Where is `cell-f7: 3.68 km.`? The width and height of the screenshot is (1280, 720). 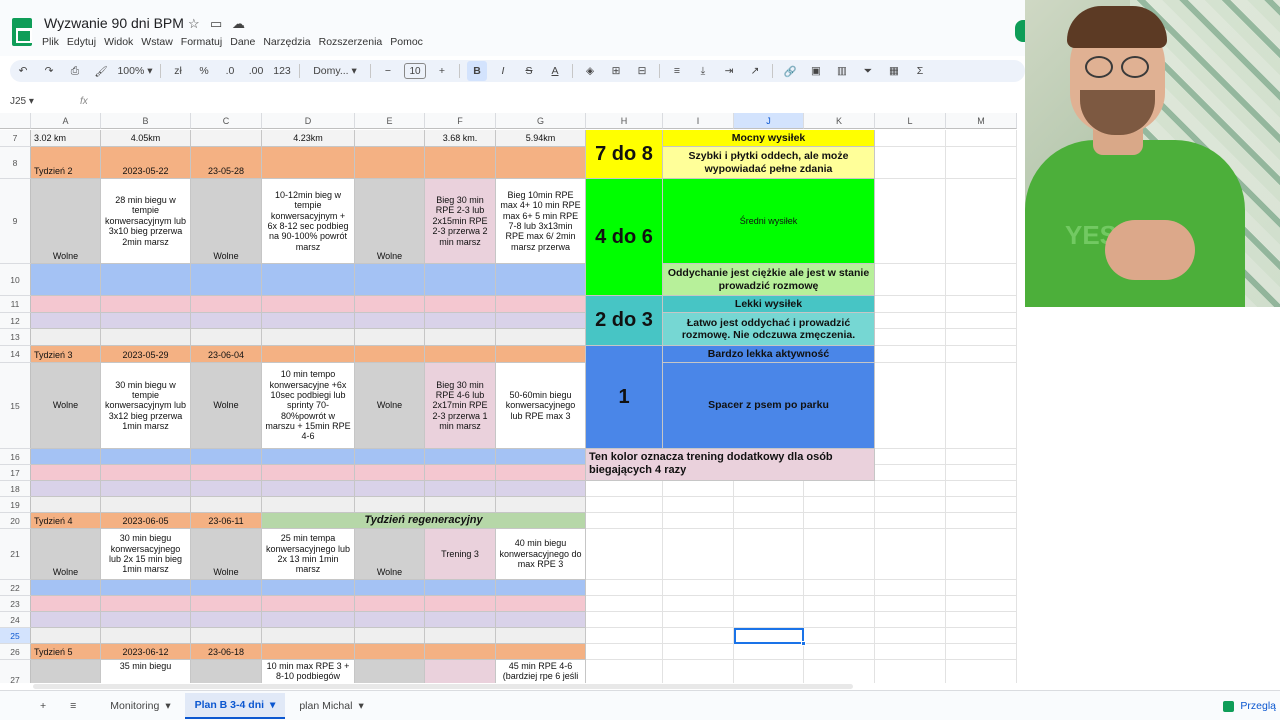
cell-f7: 3.68 km. is located at coordinates (460, 138).